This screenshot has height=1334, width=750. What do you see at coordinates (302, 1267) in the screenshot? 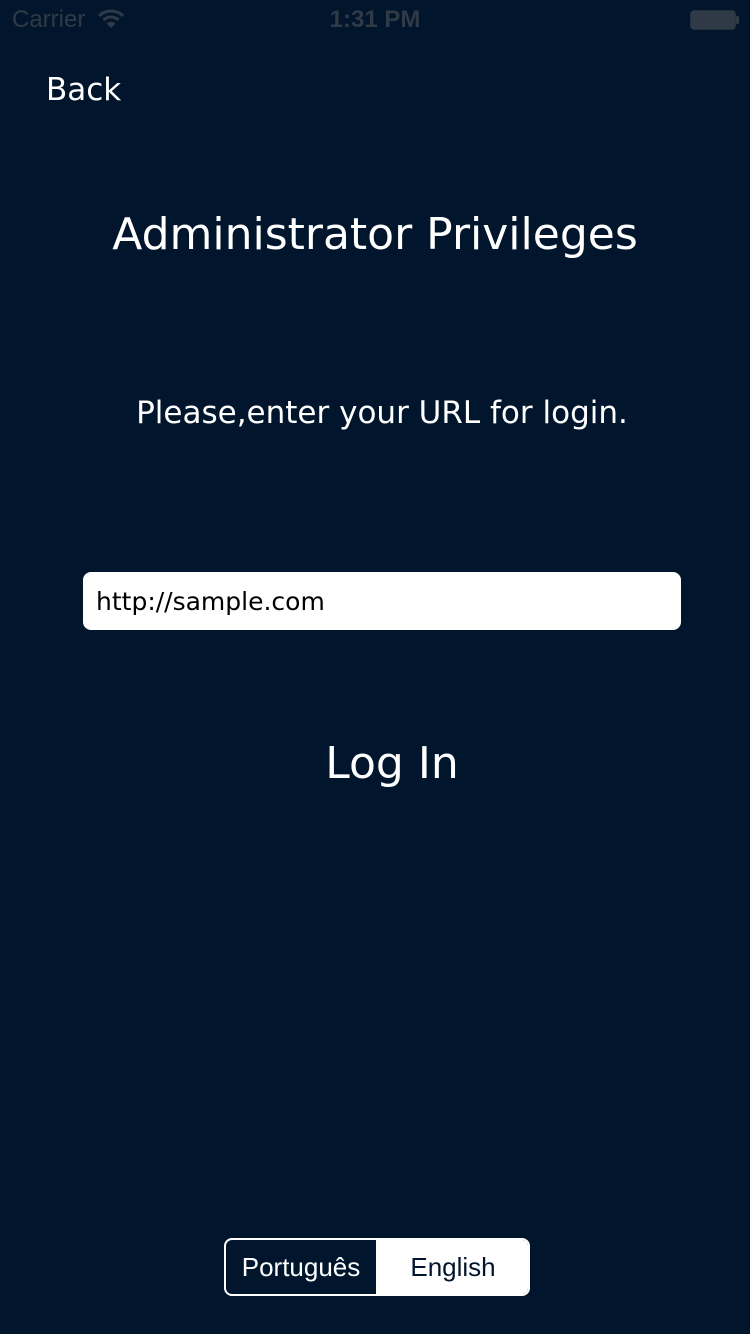
I see `language-option-portugues: Português` at bounding box center [302, 1267].